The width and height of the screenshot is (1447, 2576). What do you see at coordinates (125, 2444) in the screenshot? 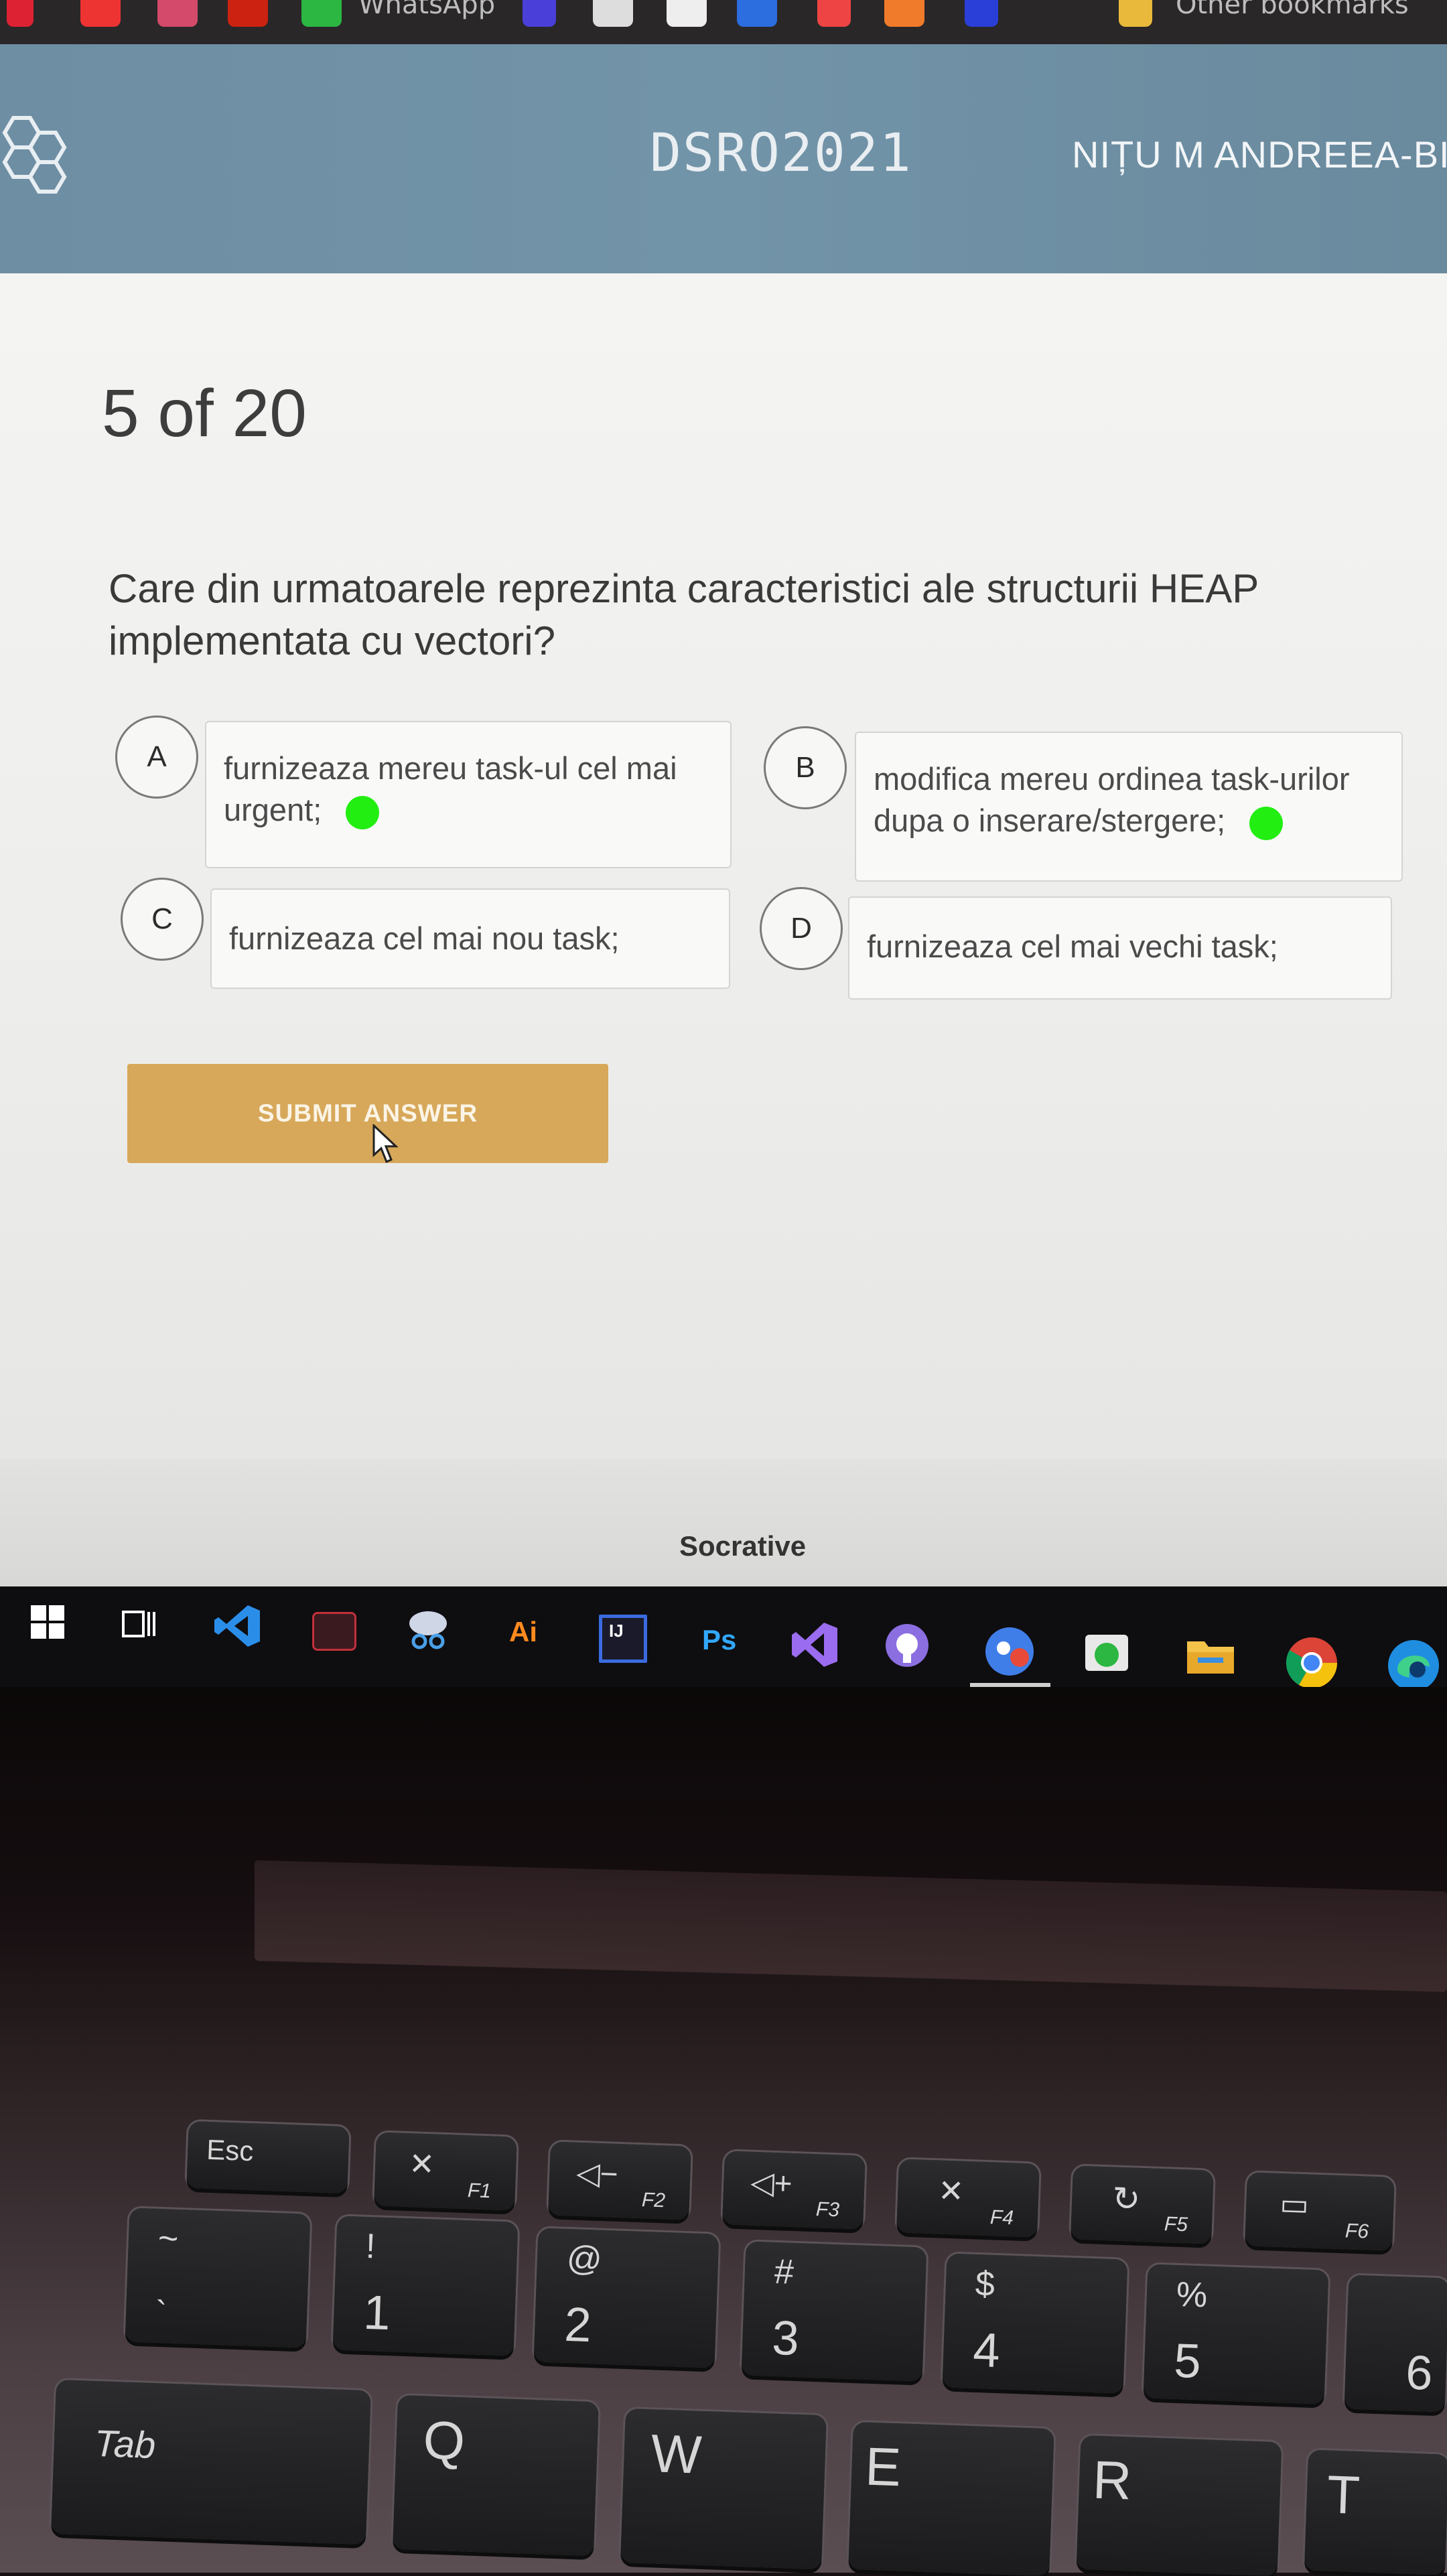
I see `tab-label: Tab` at bounding box center [125, 2444].